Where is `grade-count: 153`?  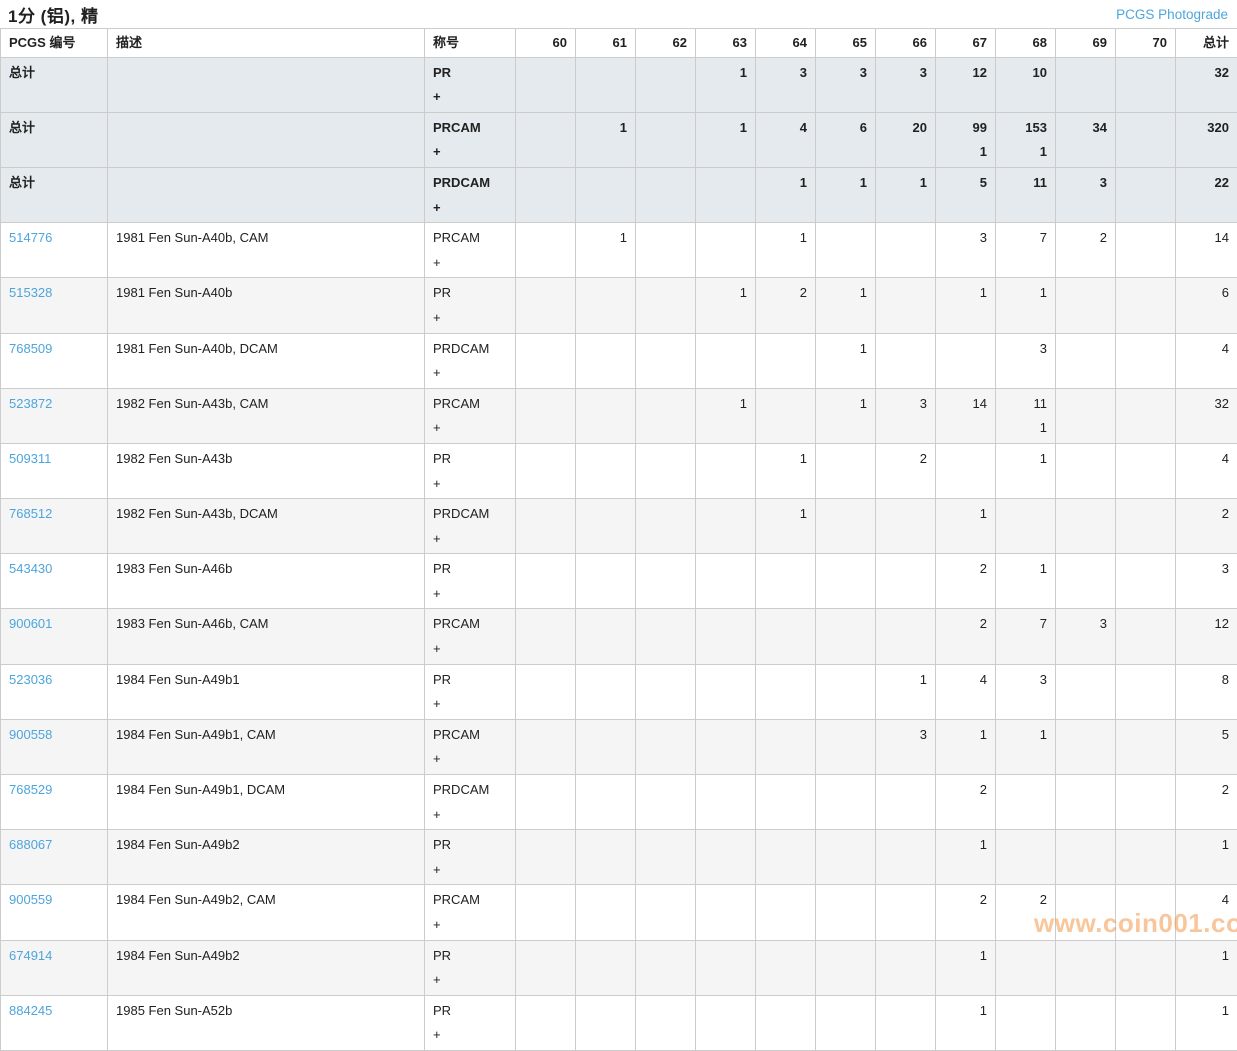
grade-count: 153 is located at coordinates (1025, 128).